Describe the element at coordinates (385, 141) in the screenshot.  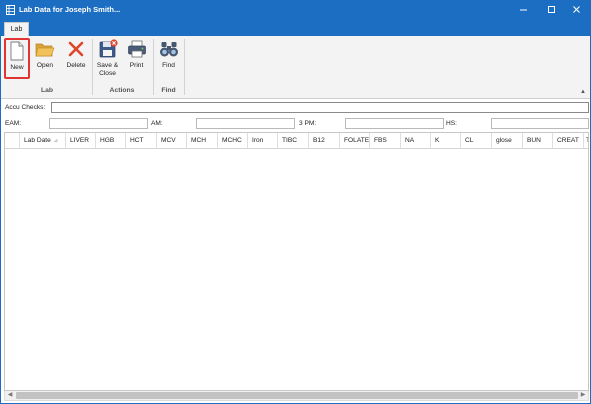
I see `column-header: FBS` at that location.